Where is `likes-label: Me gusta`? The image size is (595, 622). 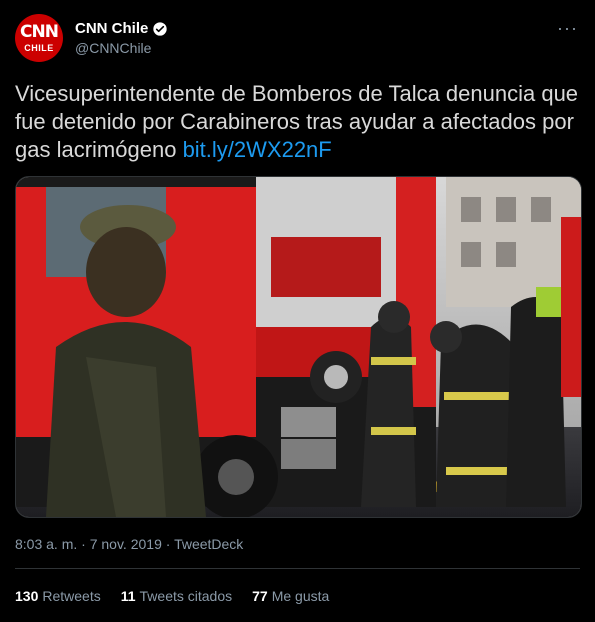
likes-label: Me gusta is located at coordinates (300, 596).